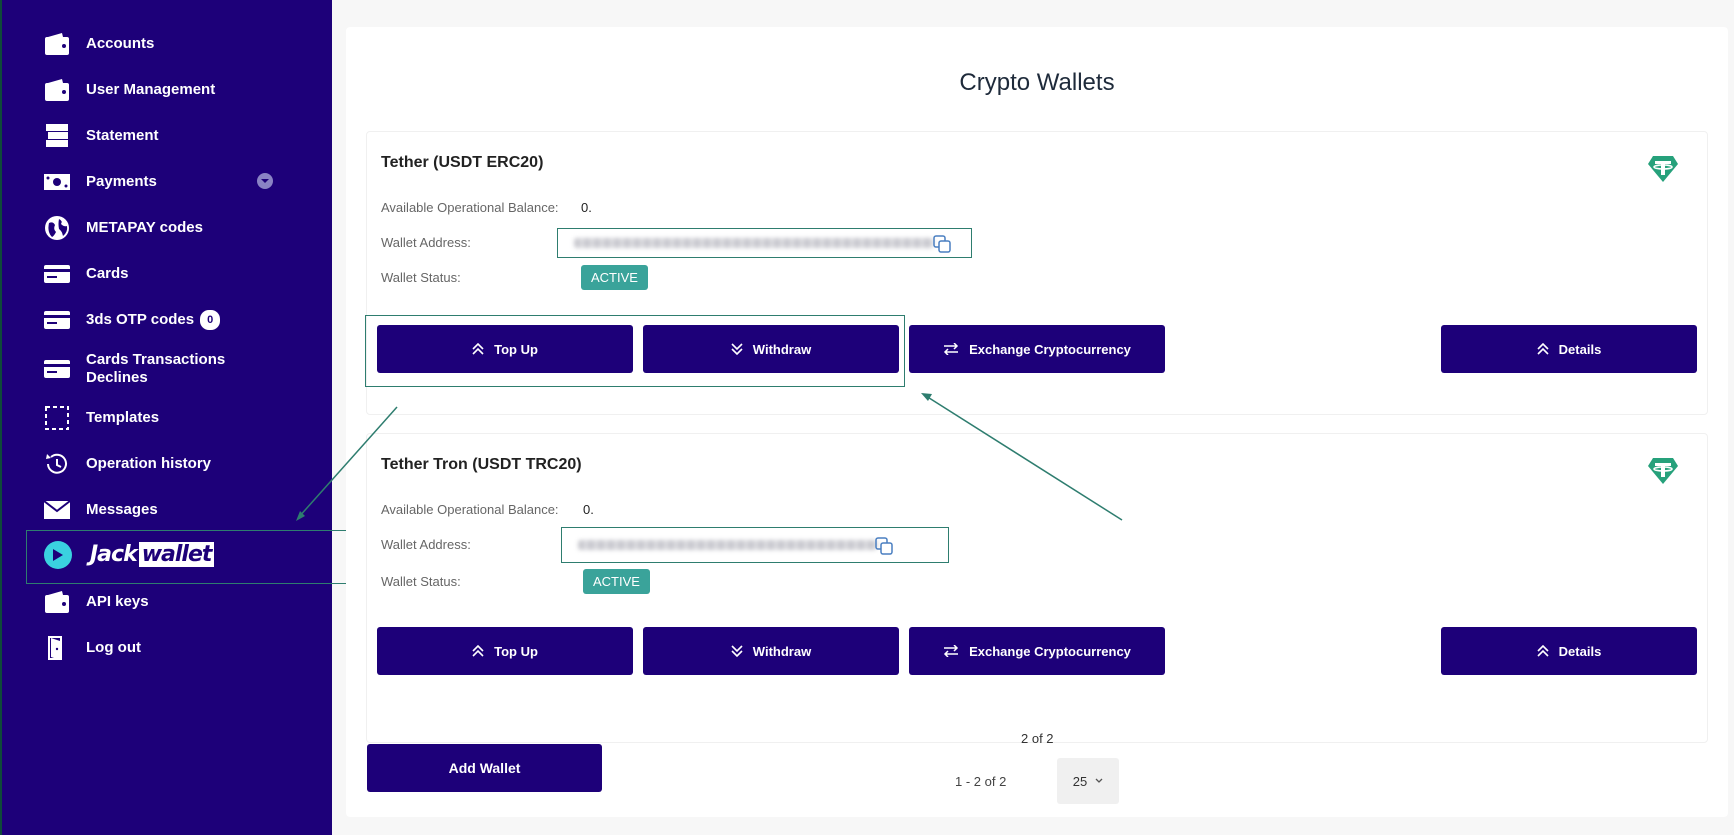  I want to click on sidebar-item-label: Log out, so click(113, 647).